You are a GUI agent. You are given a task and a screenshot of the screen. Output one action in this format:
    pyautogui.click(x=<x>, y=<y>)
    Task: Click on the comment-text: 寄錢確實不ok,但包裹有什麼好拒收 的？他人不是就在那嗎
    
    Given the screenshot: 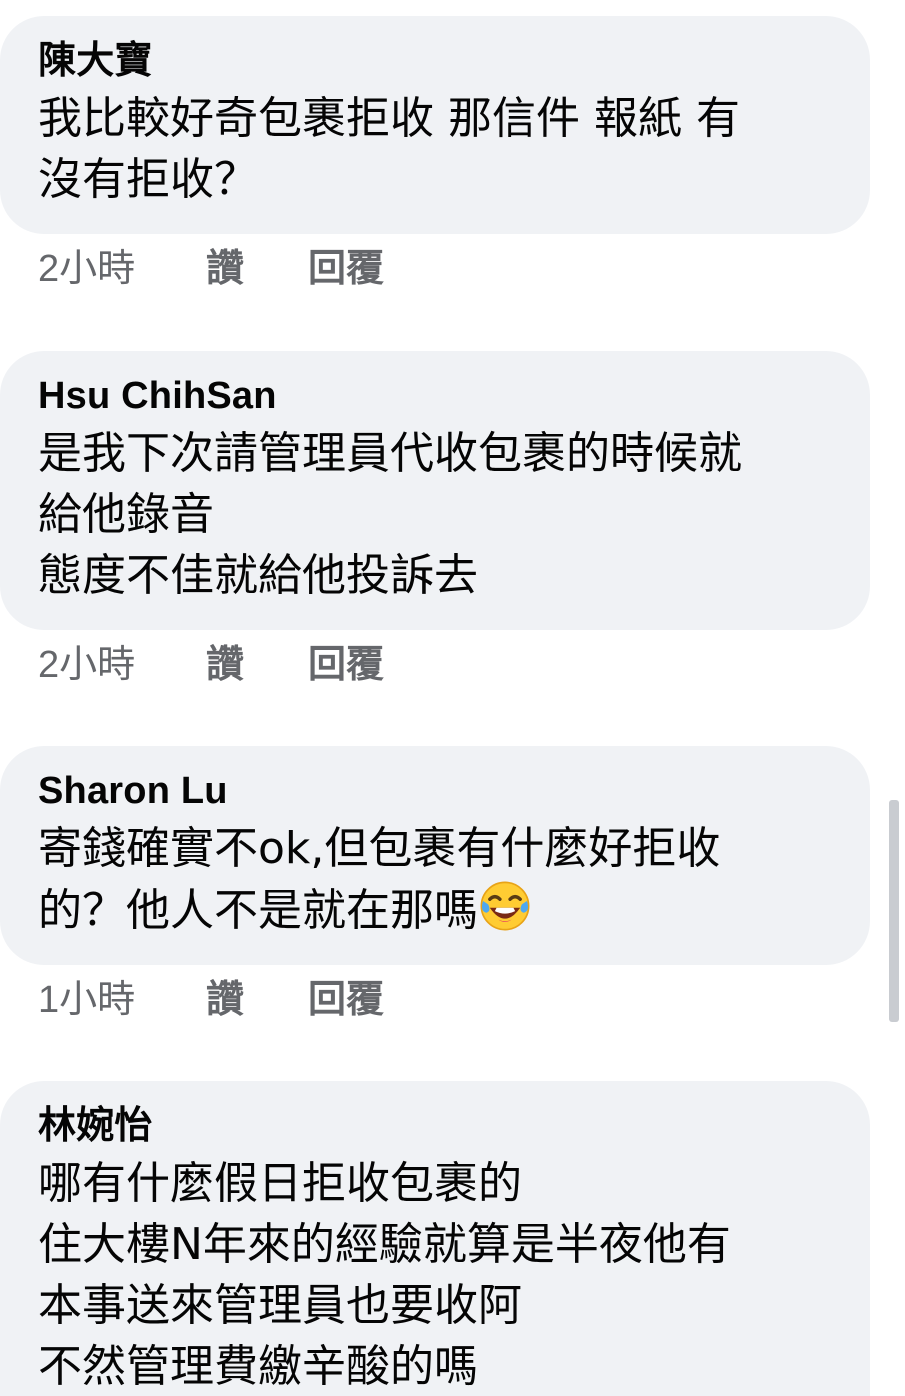 What is the action you would take?
    pyautogui.click(x=436, y=879)
    